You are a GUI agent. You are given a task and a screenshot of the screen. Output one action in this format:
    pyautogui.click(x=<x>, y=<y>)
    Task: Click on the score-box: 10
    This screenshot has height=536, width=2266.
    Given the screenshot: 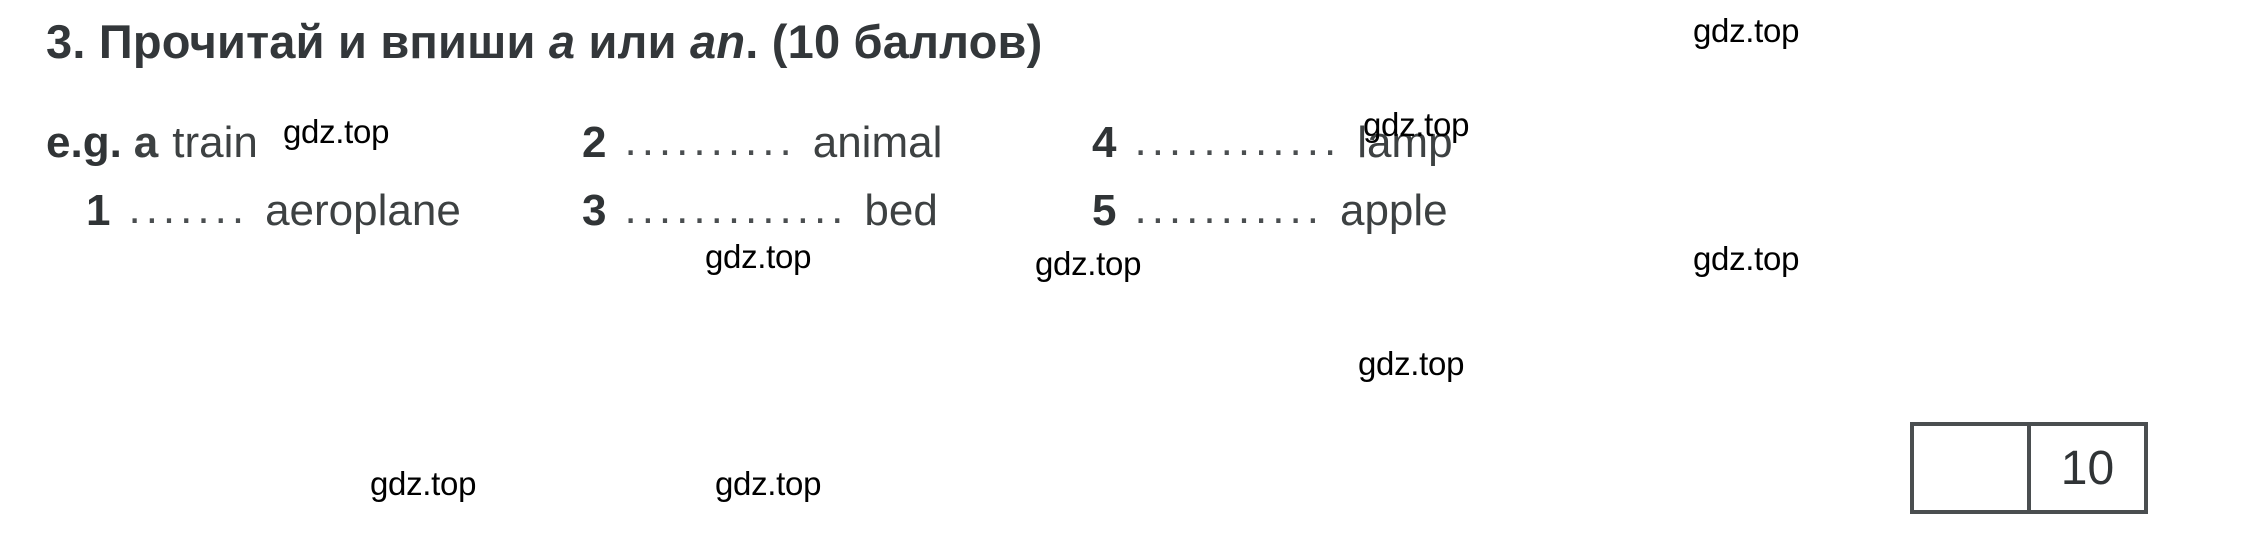 What is the action you would take?
    pyautogui.click(x=2029, y=468)
    